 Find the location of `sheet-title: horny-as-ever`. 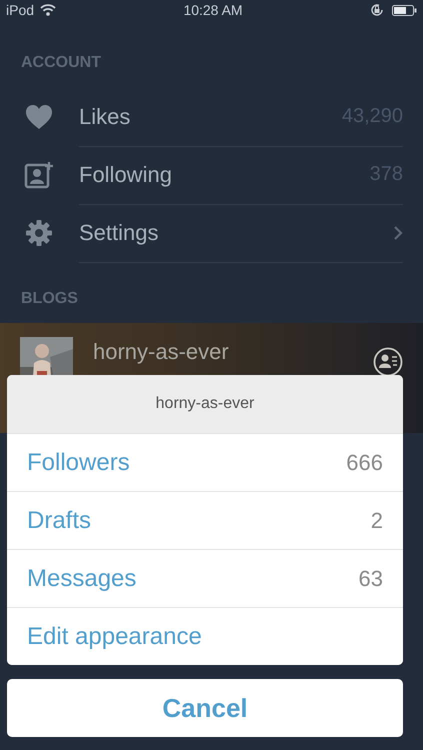

sheet-title: horny-as-ever is located at coordinates (205, 404).